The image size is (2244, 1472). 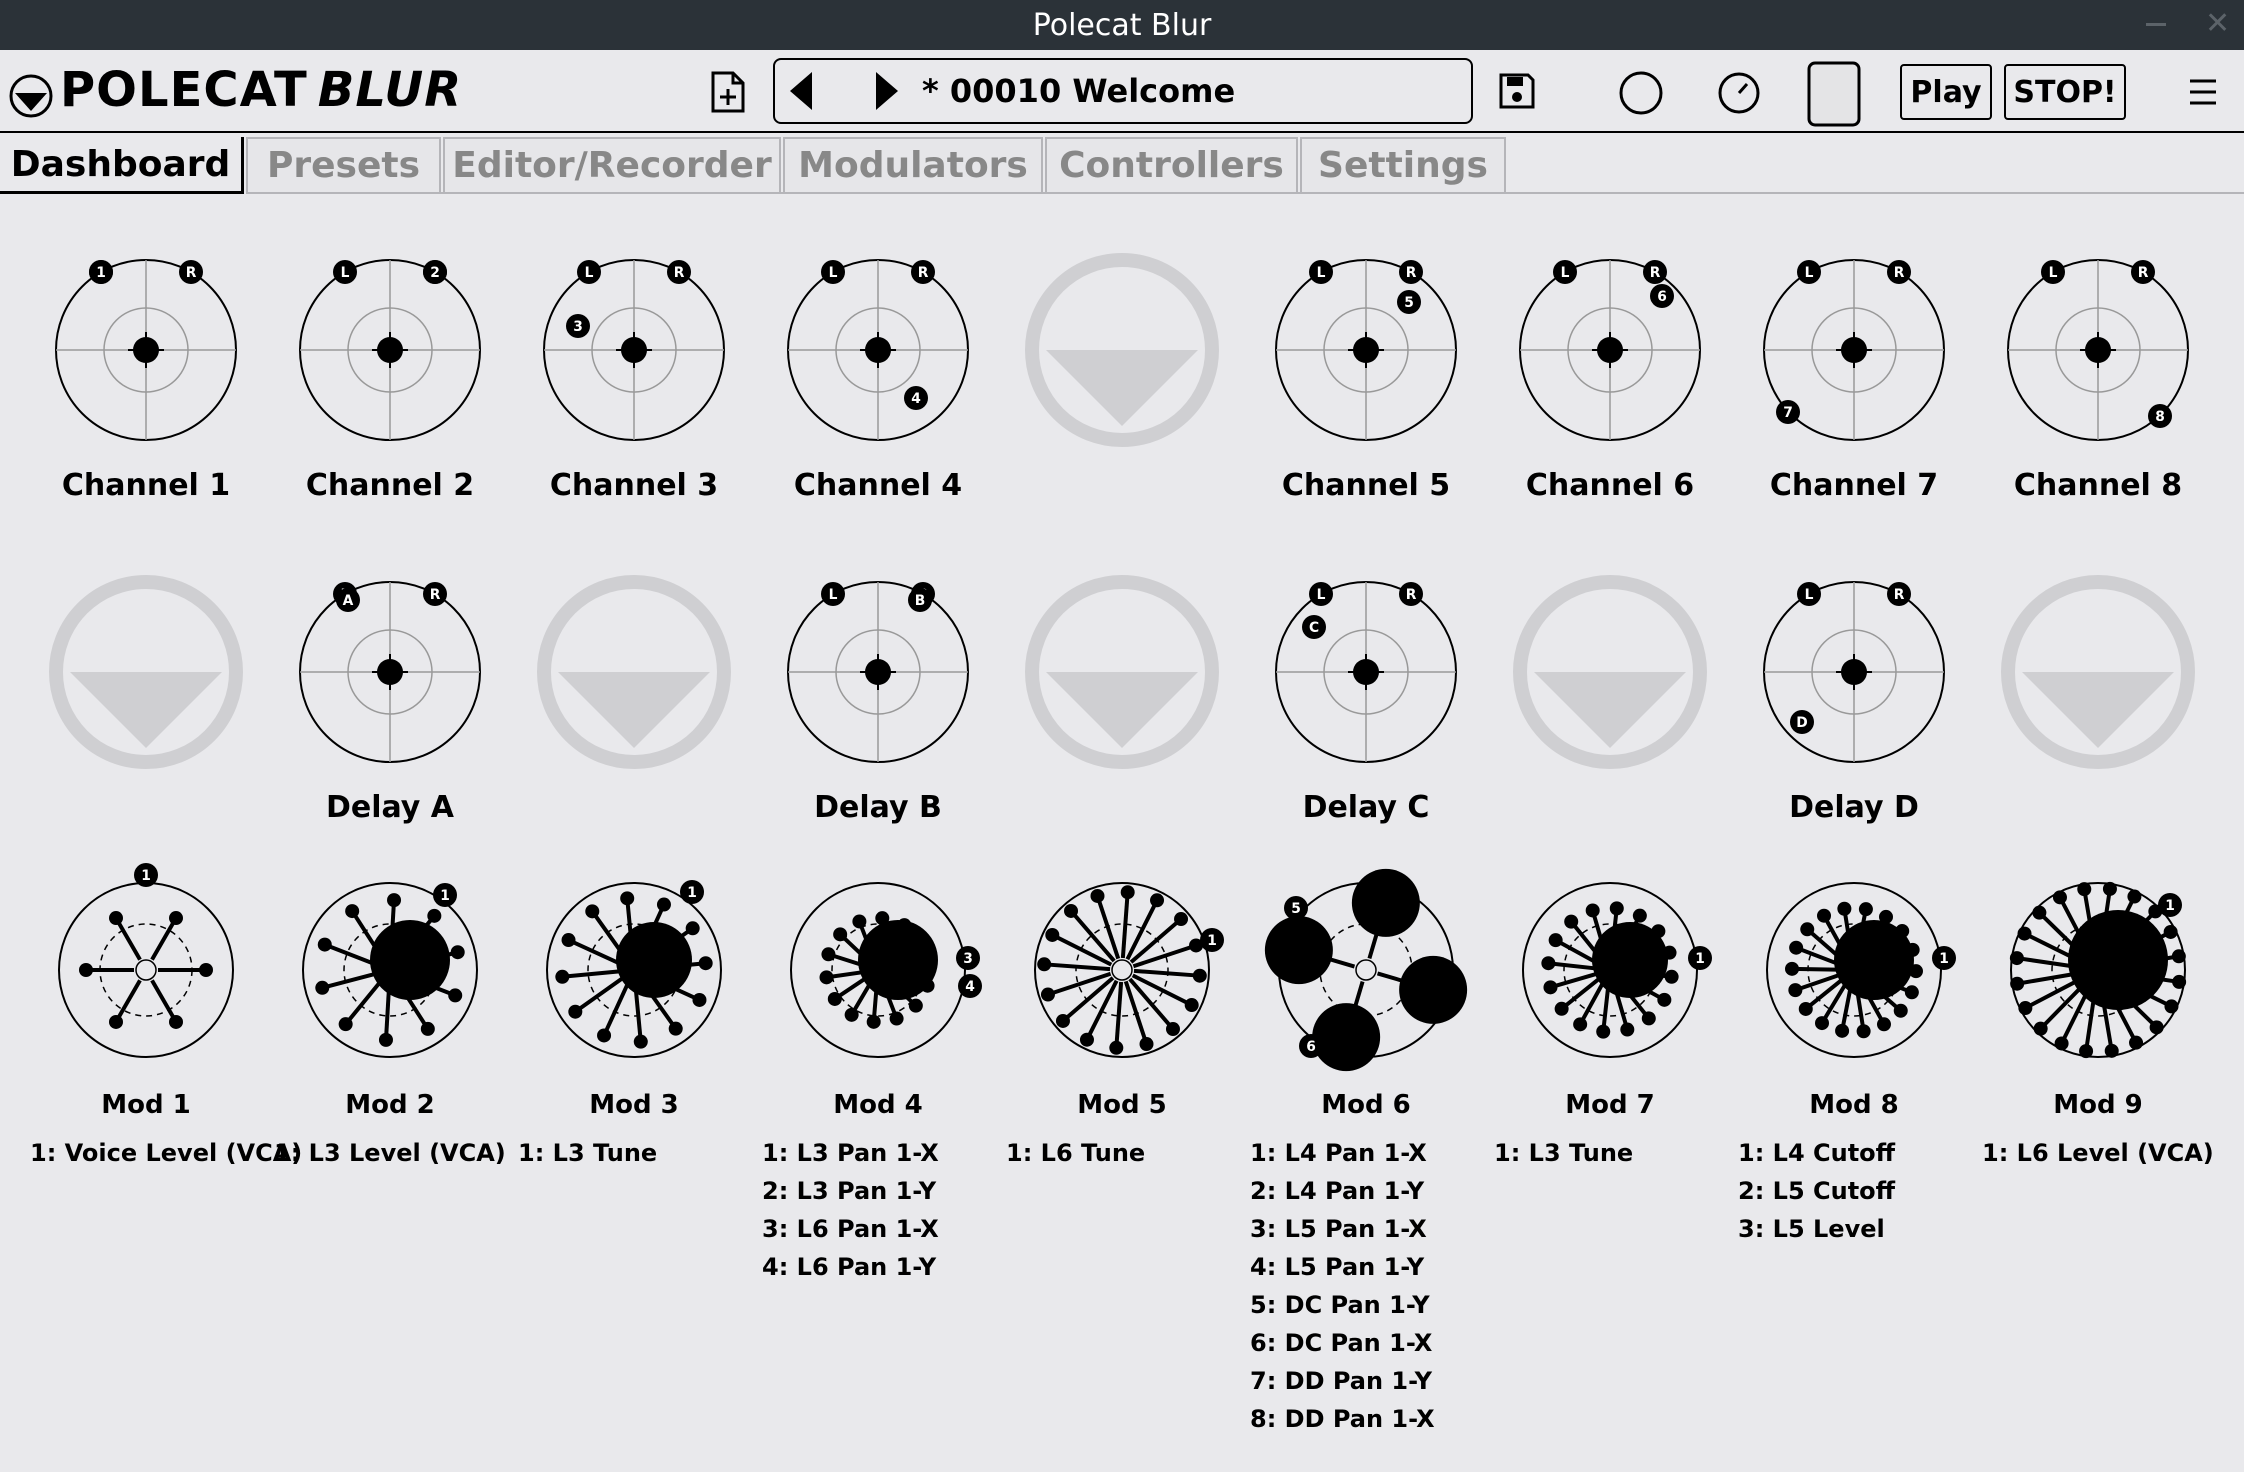 What do you see at coordinates (728, 92) in the screenshot?
I see `new-preset-icon` at bounding box center [728, 92].